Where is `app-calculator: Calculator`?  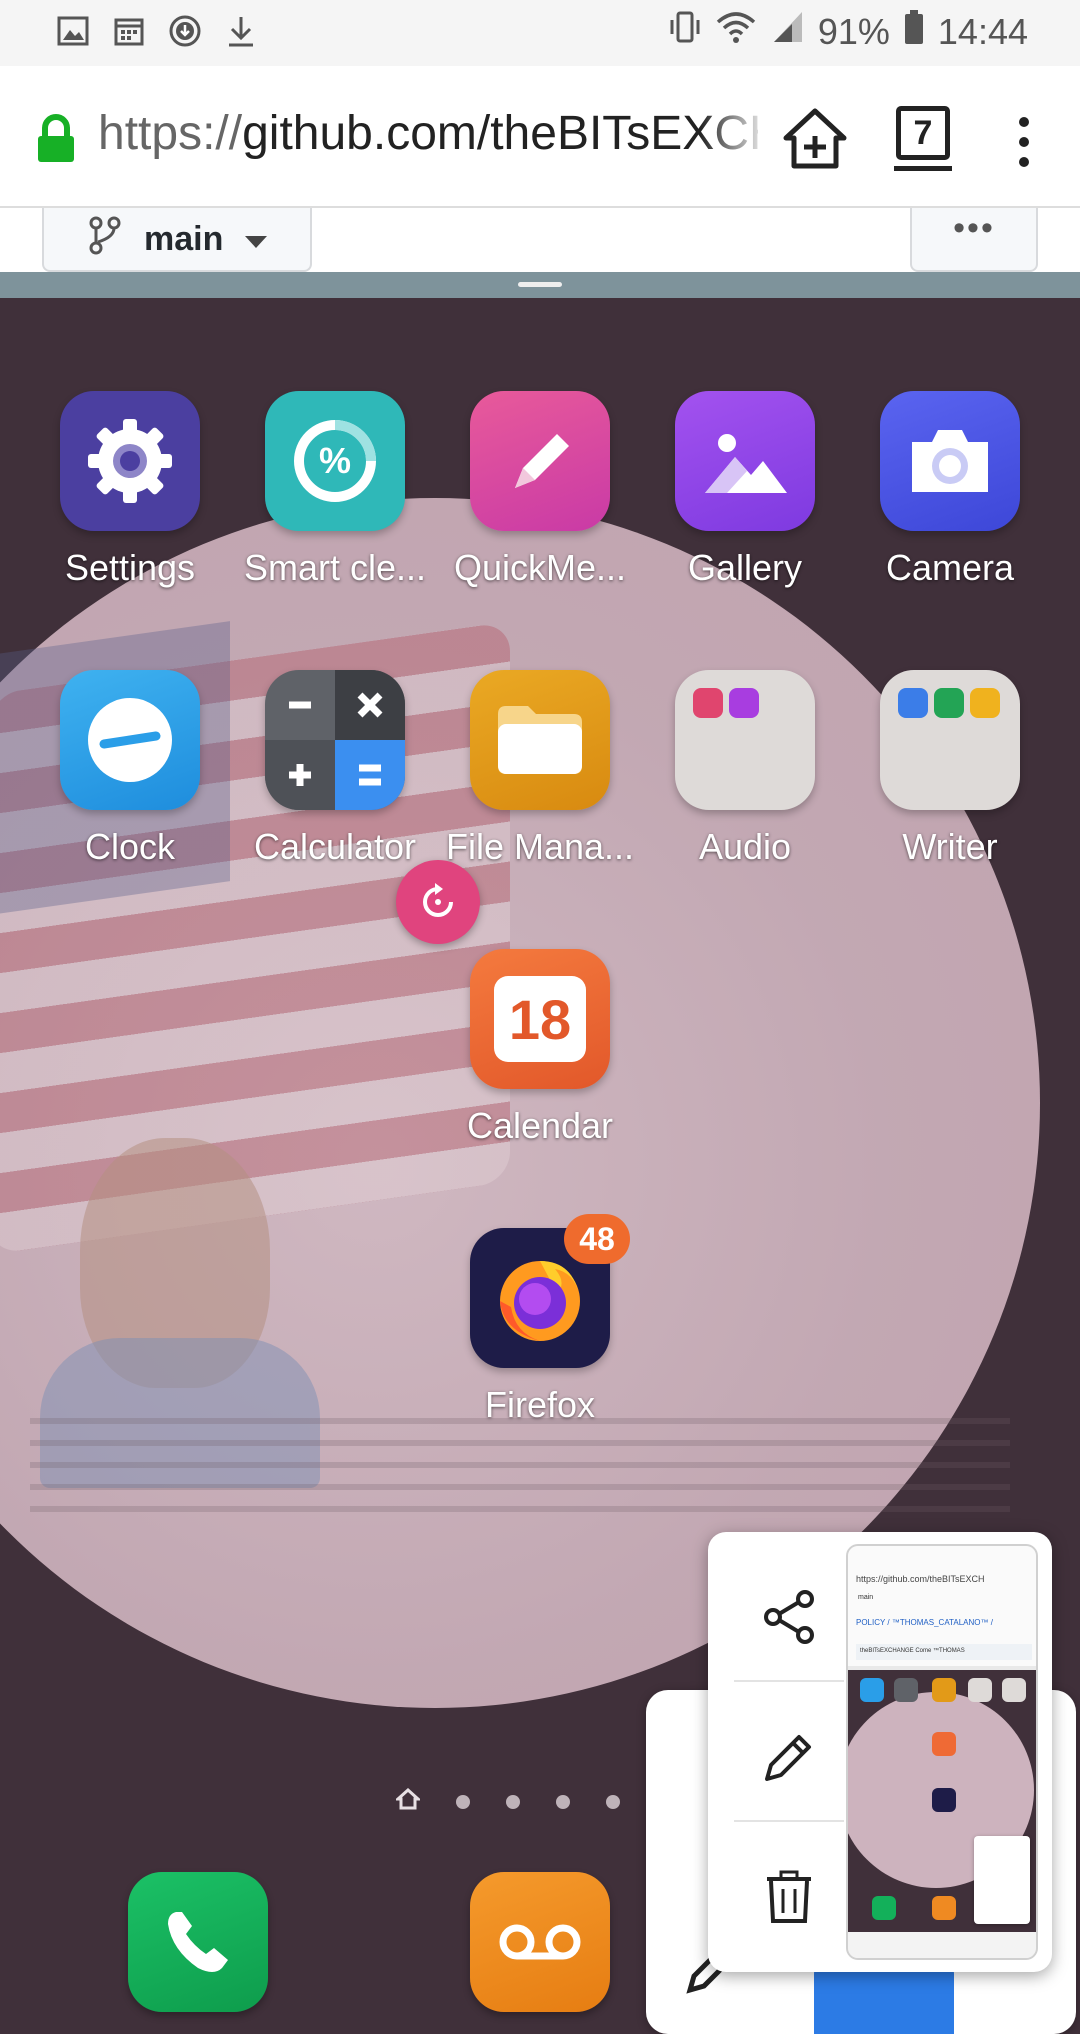
app-calculator: Calculator is located at coordinates (335, 769).